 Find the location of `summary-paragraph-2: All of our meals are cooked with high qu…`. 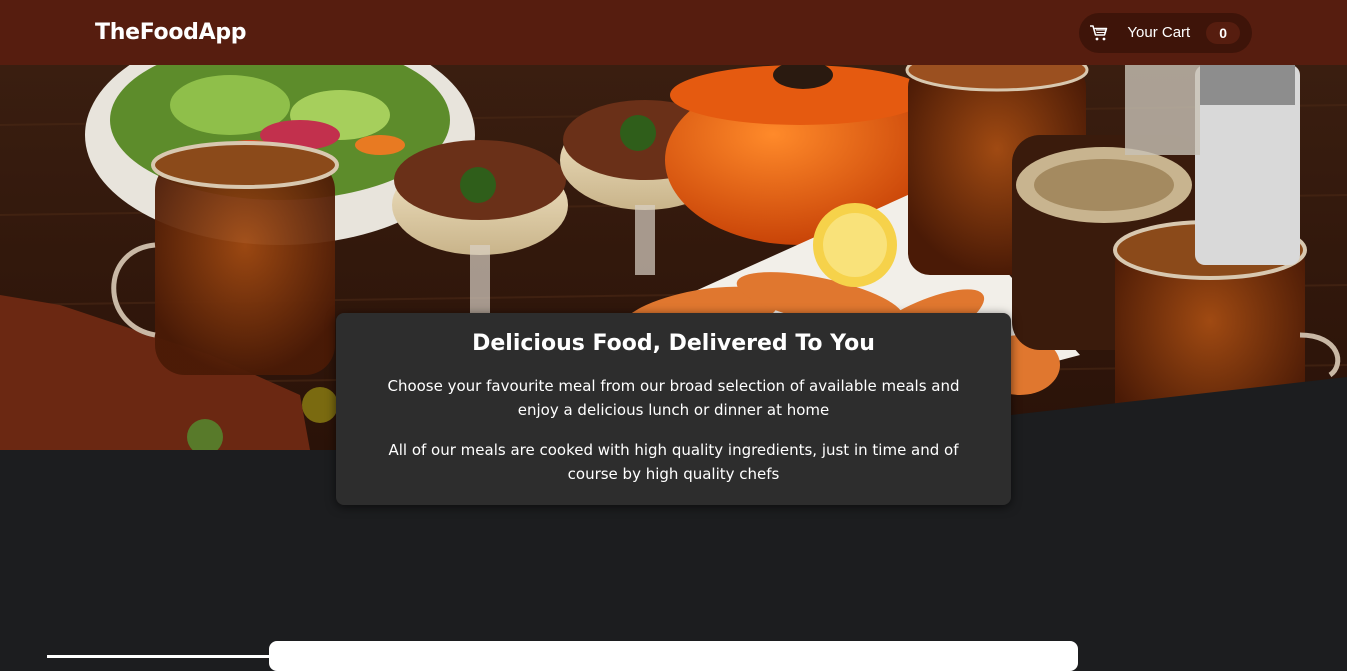

summary-paragraph-2: All of our meals are cooked with high qu… is located at coordinates (673, 462).